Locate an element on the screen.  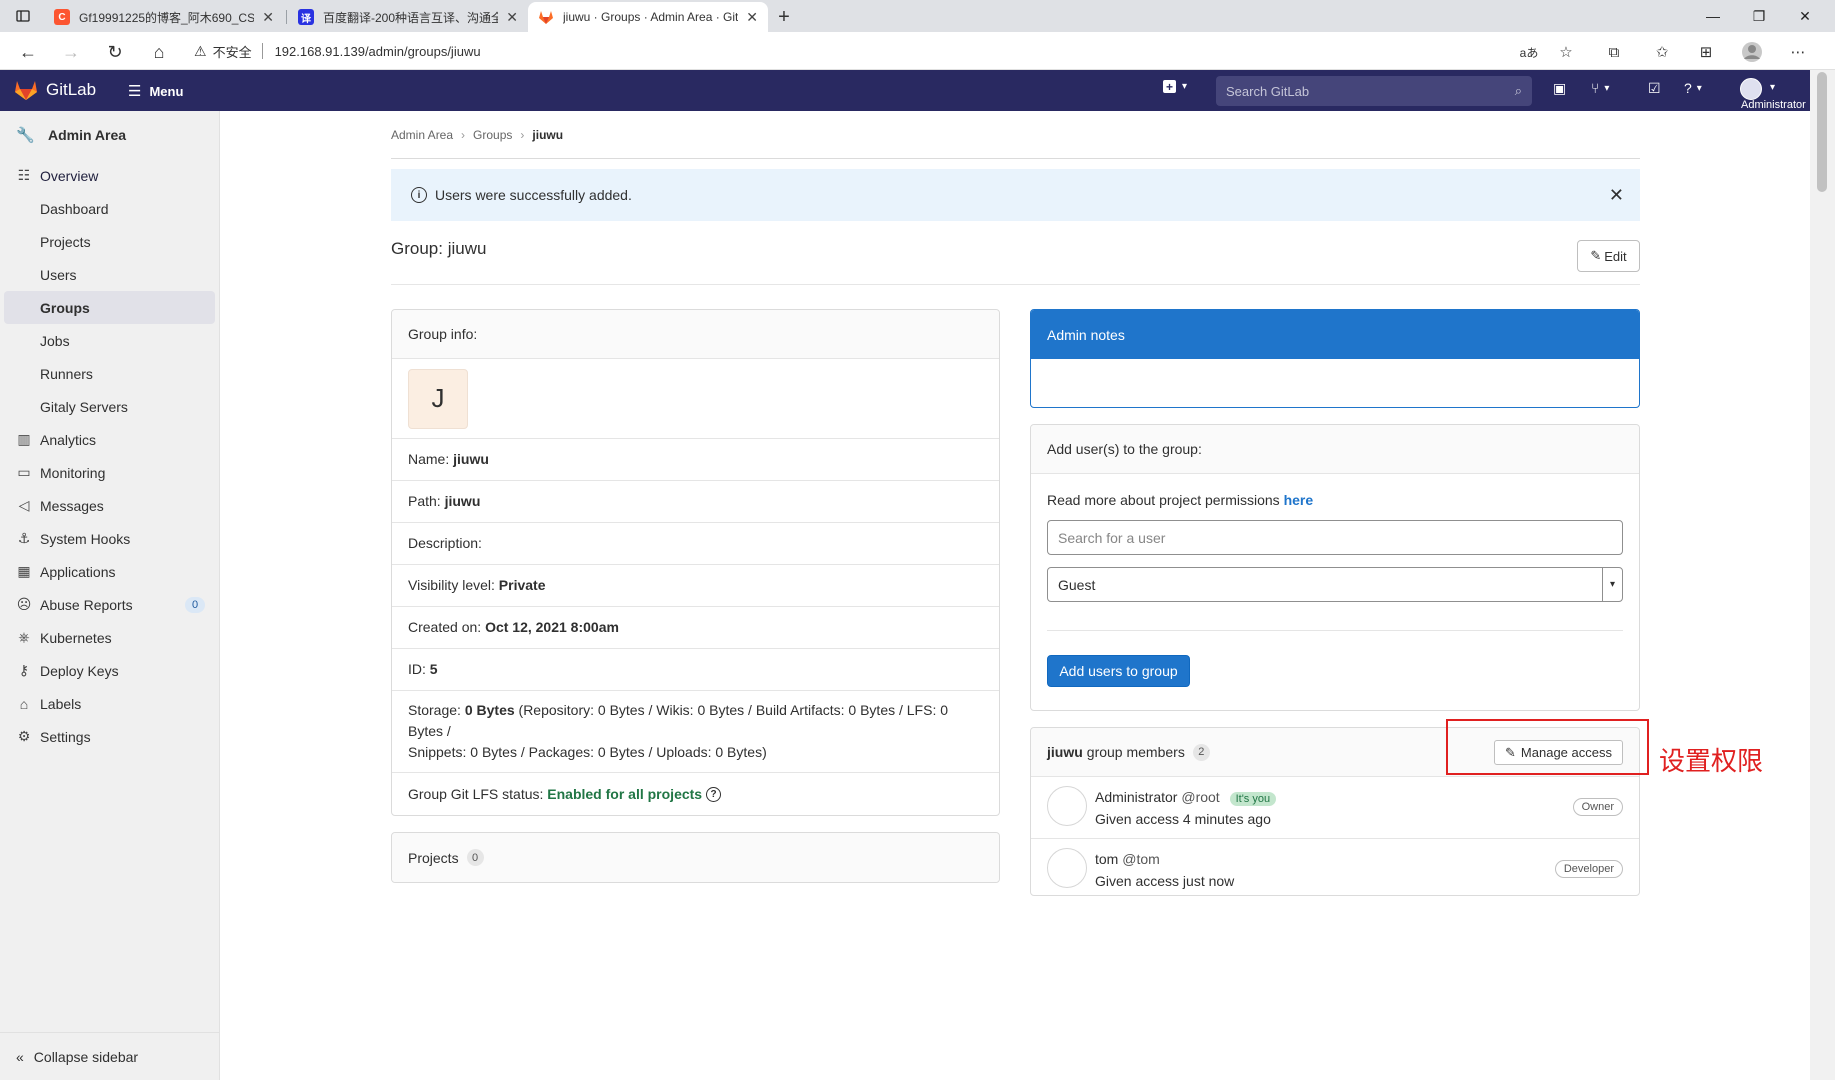
member-access-time: Given access 4 minutes ago is located at coordinates (1183, 819).